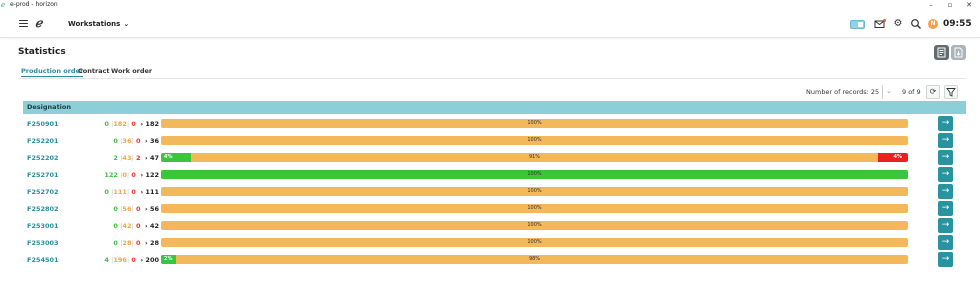  Describe the element at coordinates (52, 71) in the screenshot. I see `tab-production-order: Production order` at that location.